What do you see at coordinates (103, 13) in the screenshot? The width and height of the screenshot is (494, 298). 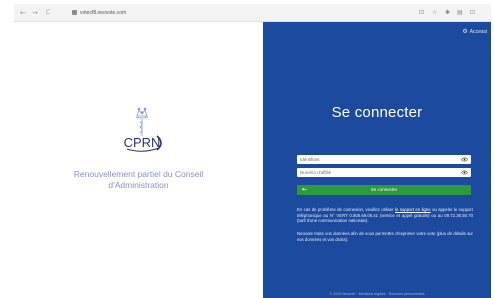 I see `address-bar-url: votecf8.neovote.com` at bounding box center [103, 13].